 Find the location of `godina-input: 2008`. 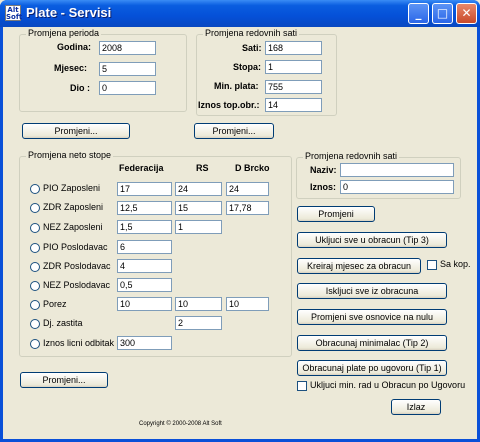

godina-input: 2008 is located at coordinates (127, 48).